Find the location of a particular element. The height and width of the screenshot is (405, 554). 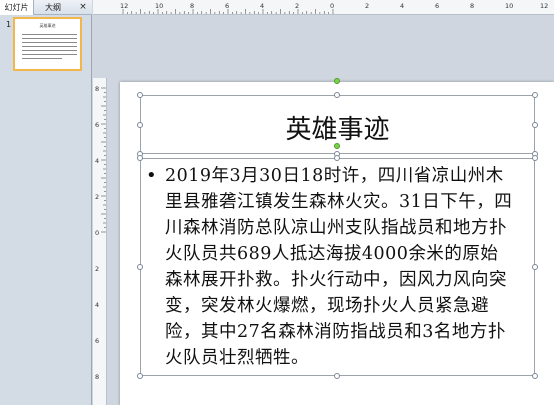

close-pane-icon: × is located at coordinates (83, 7).